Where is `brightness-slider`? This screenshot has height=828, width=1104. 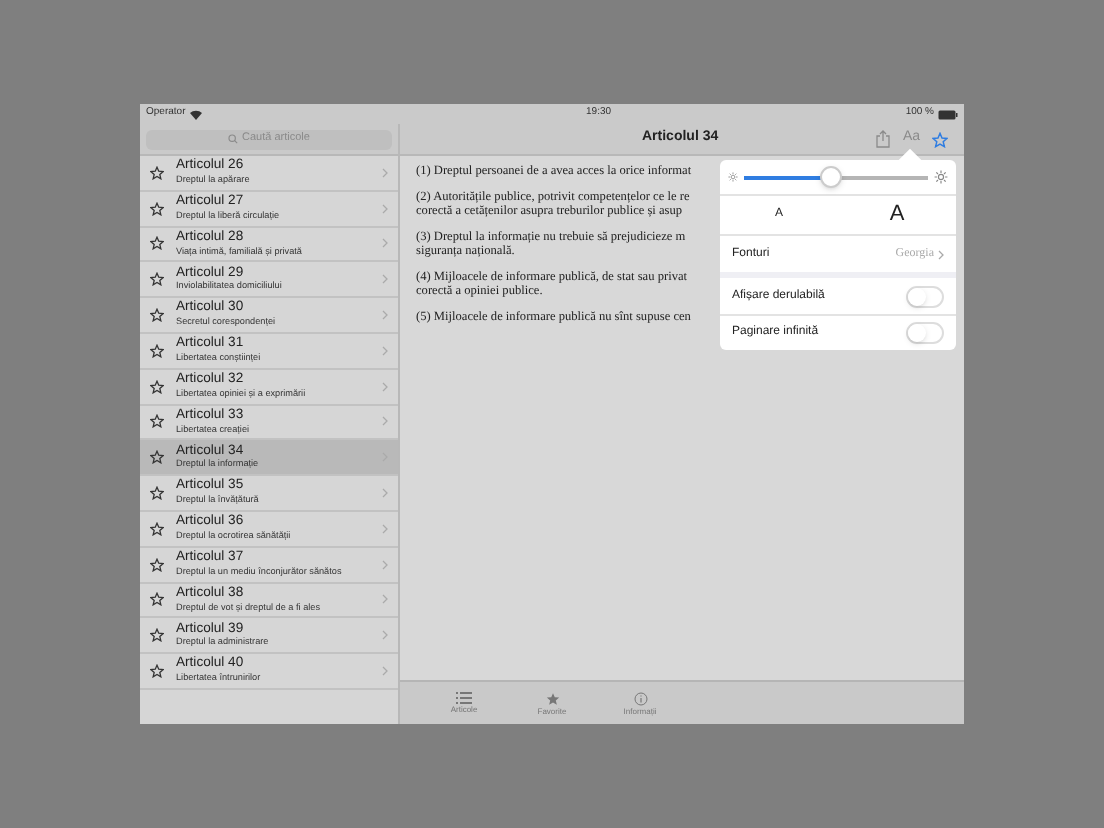 brightness-slider is located at coordinates (836, 177).